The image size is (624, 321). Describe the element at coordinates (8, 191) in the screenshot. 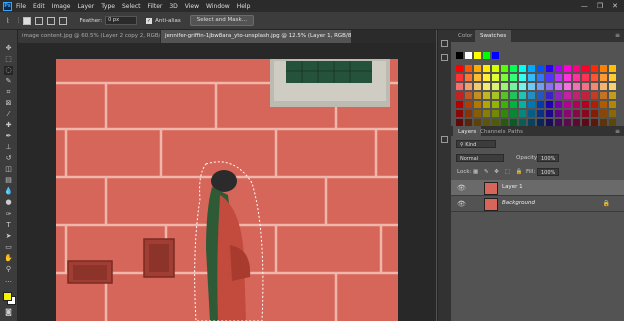

I see `blur-tool-icon: 💧` at that location.